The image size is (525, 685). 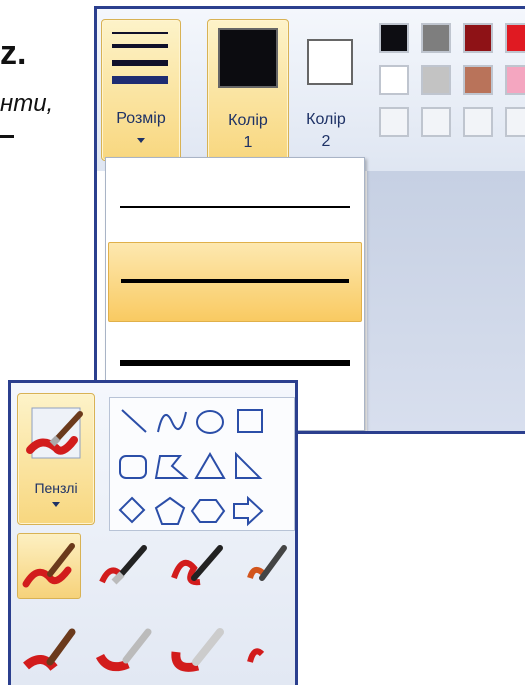 What do you see at coordinates (326, 89) in the screenshot?
I see `color2-button: Колір 2` at bounding box center [326, 89].